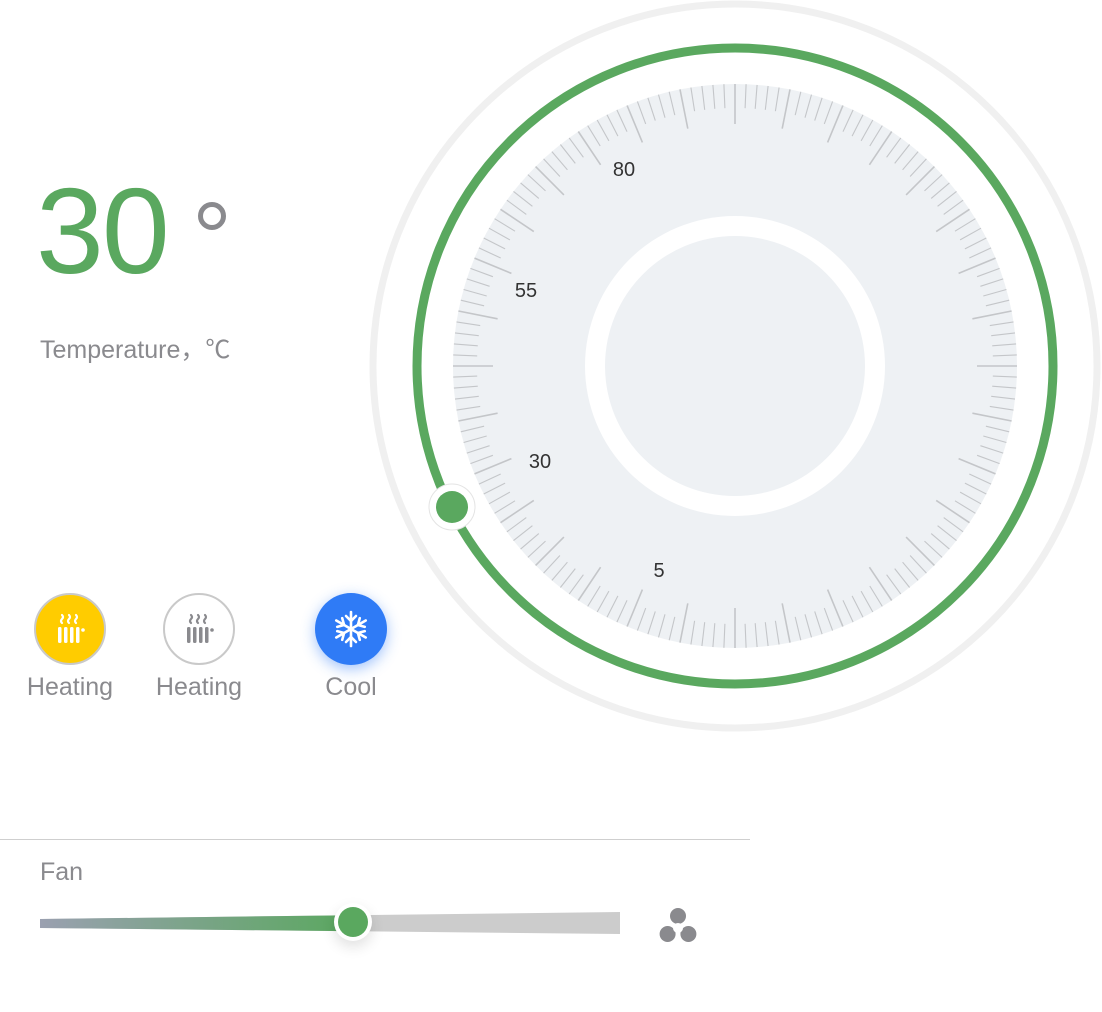 Image resolution: width=1102 pixels, height=1012 pixels. What do you see at coordinates (375, 839) in the screenshot?
I see `divider` at bounding box center [375, 839].